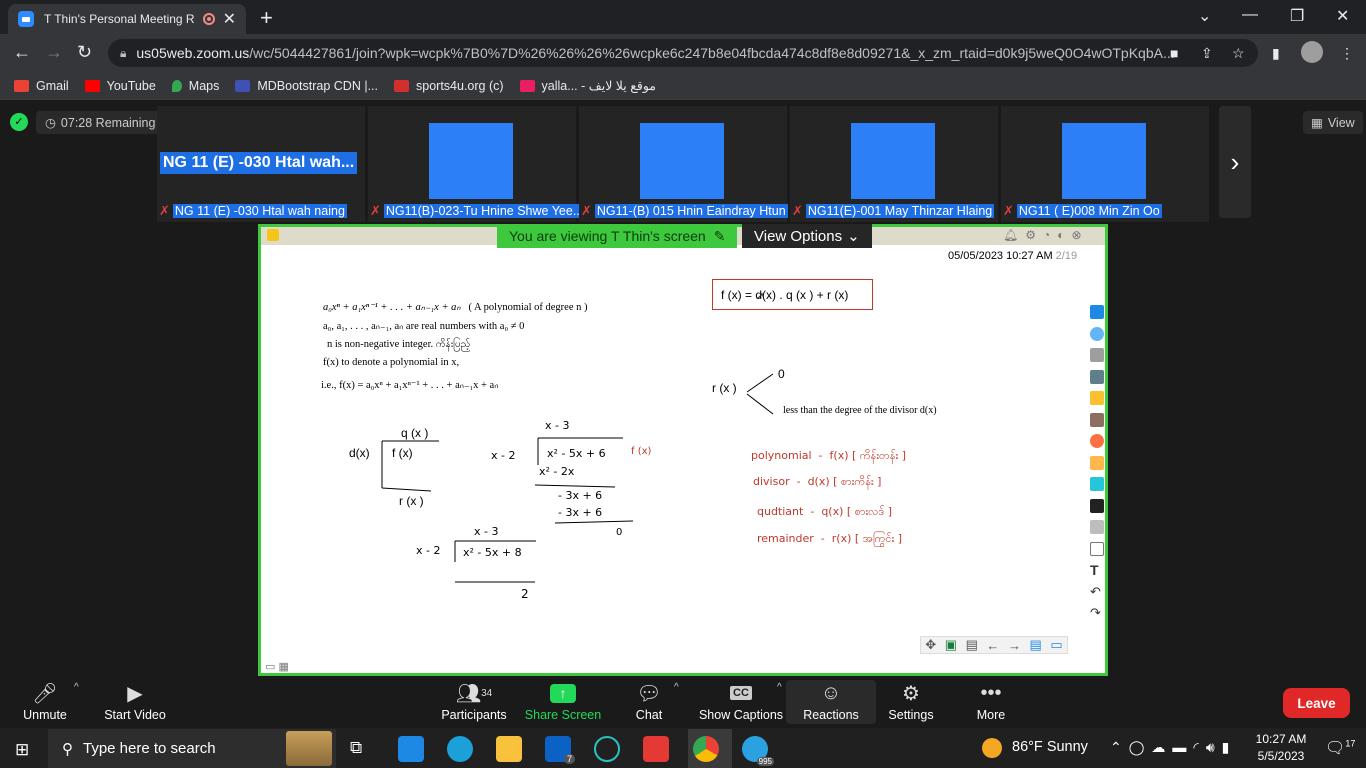 The image size is (1366, 768). I want to click on page-number: 2/19, so click(1066, 256).